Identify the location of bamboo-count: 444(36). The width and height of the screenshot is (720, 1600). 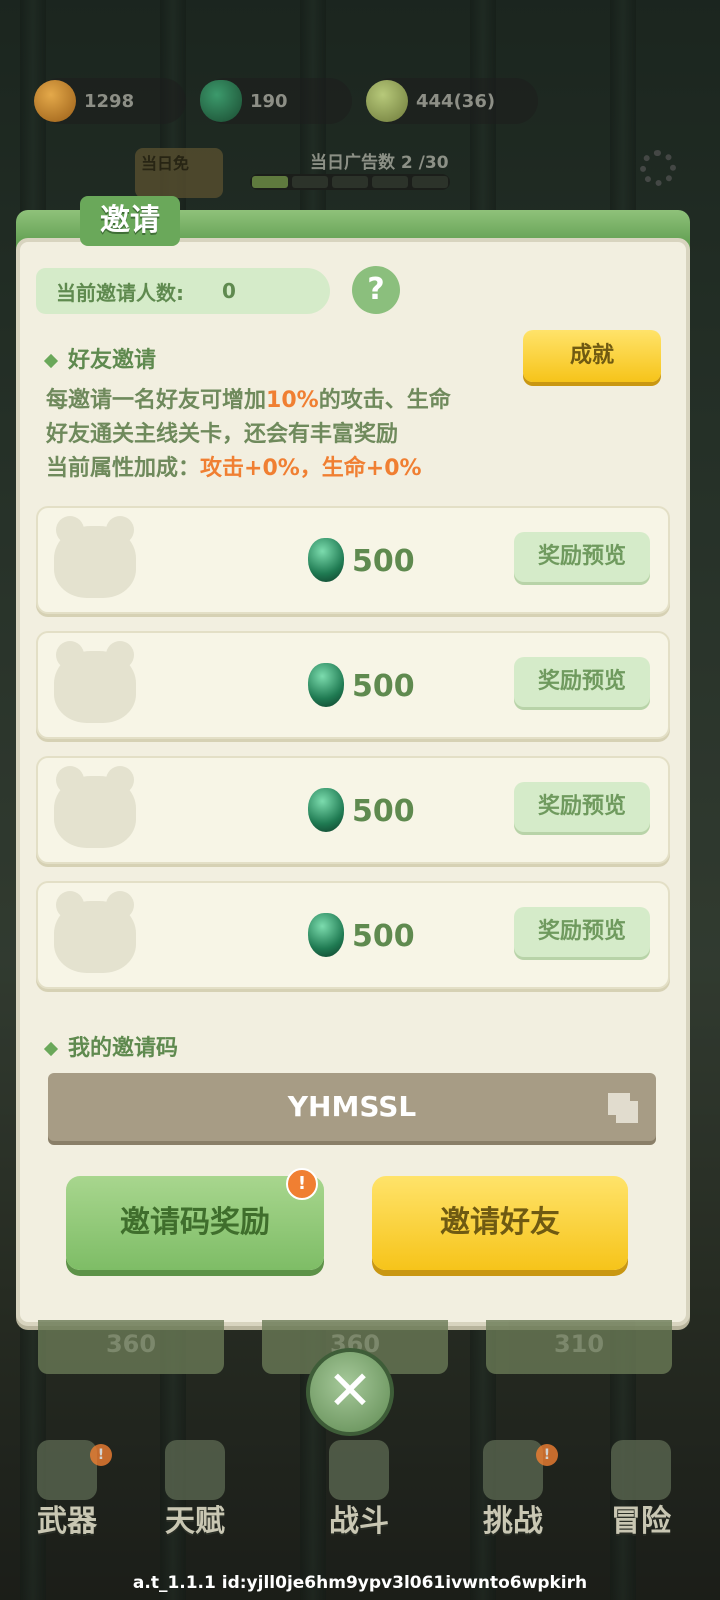
(456, 101).